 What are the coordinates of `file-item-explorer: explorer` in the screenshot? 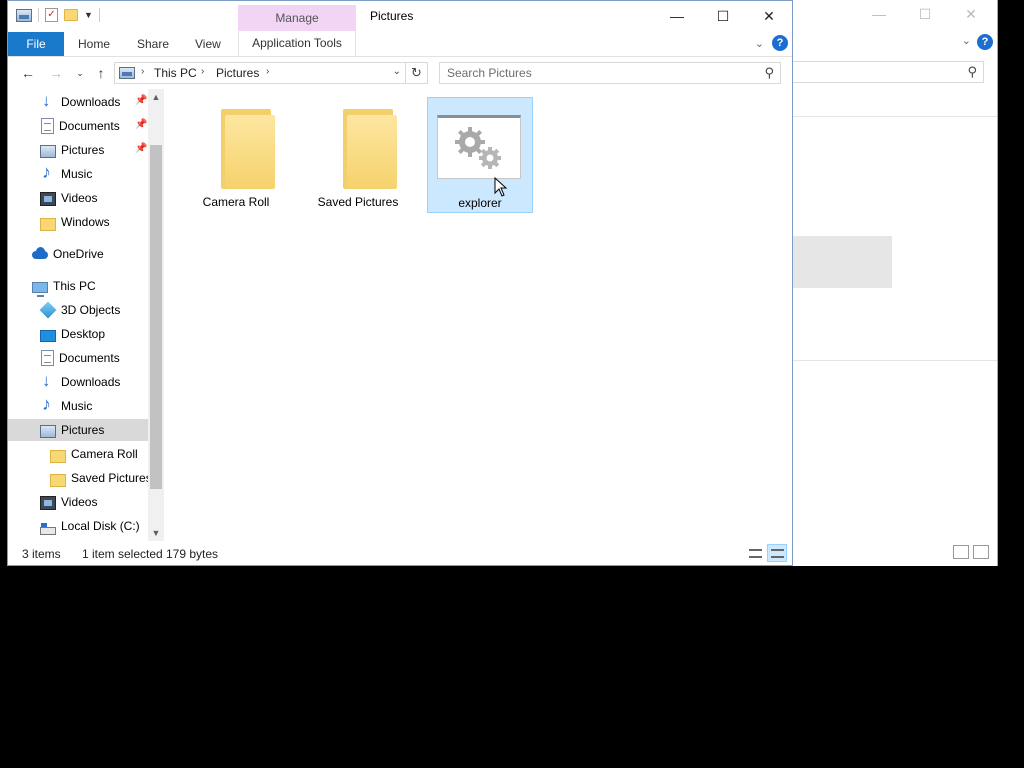 It's located at (480, 155).